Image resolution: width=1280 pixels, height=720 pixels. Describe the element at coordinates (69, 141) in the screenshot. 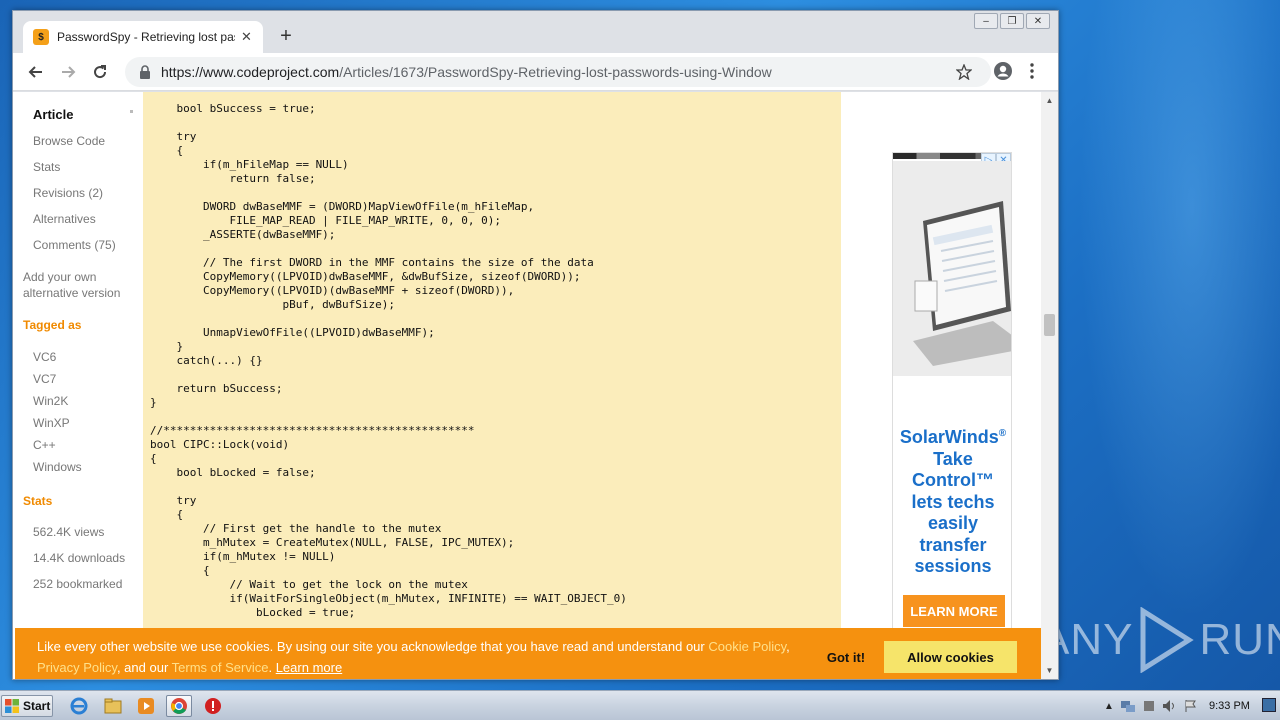

I see `sidebar-item-browse-code: Browse Code` at that location.